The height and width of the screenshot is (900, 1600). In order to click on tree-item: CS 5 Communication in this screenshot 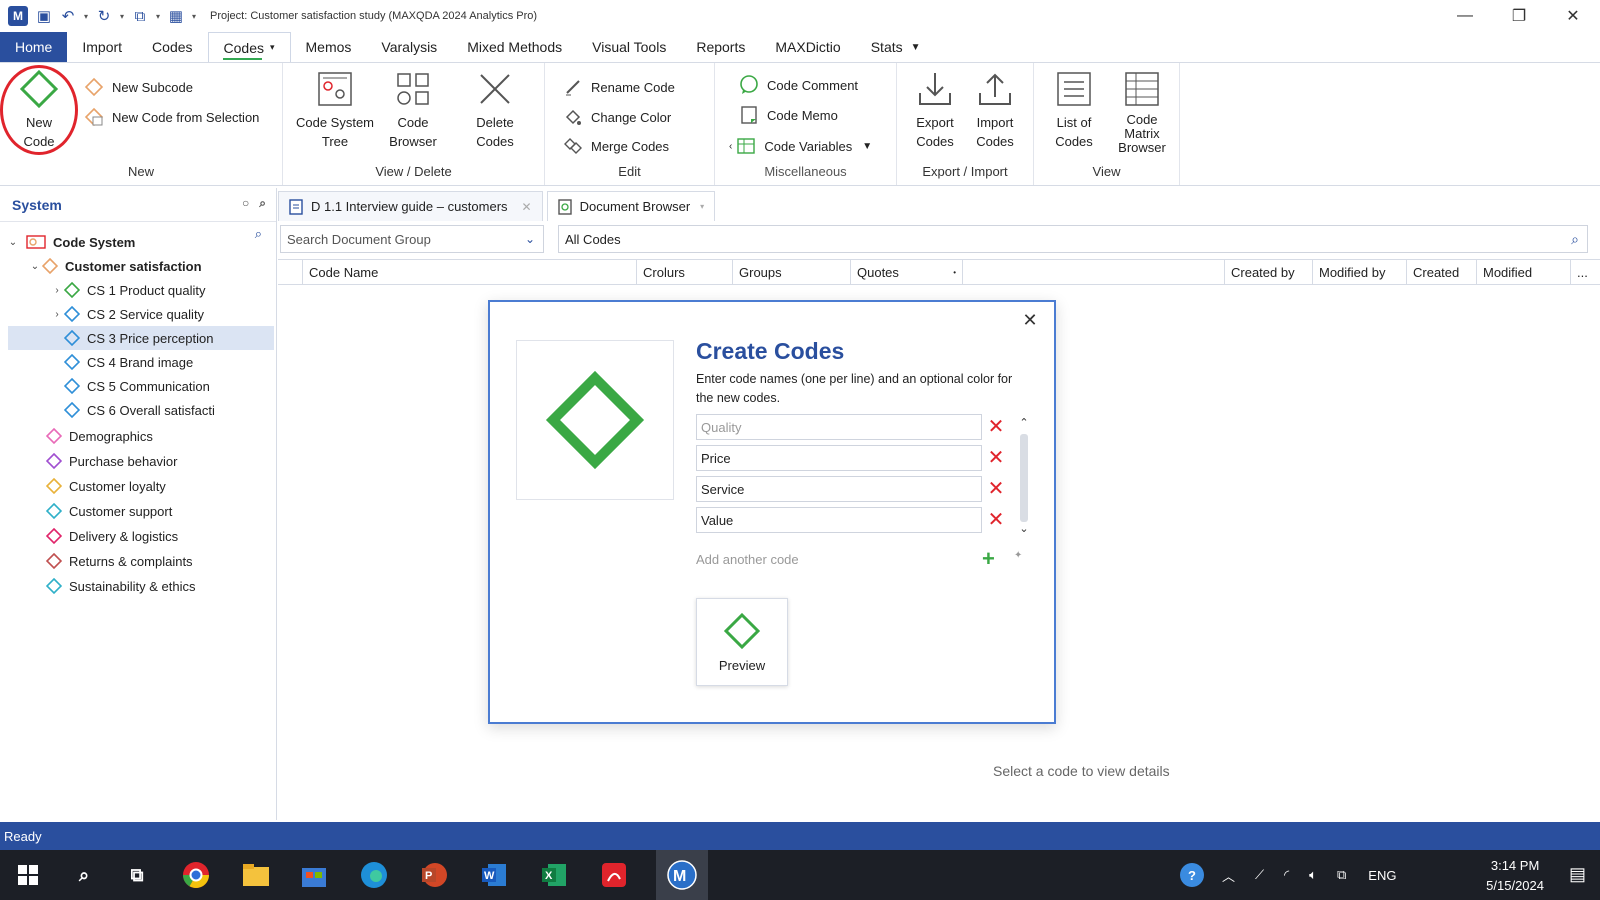, I will do `click(138, 386)`.